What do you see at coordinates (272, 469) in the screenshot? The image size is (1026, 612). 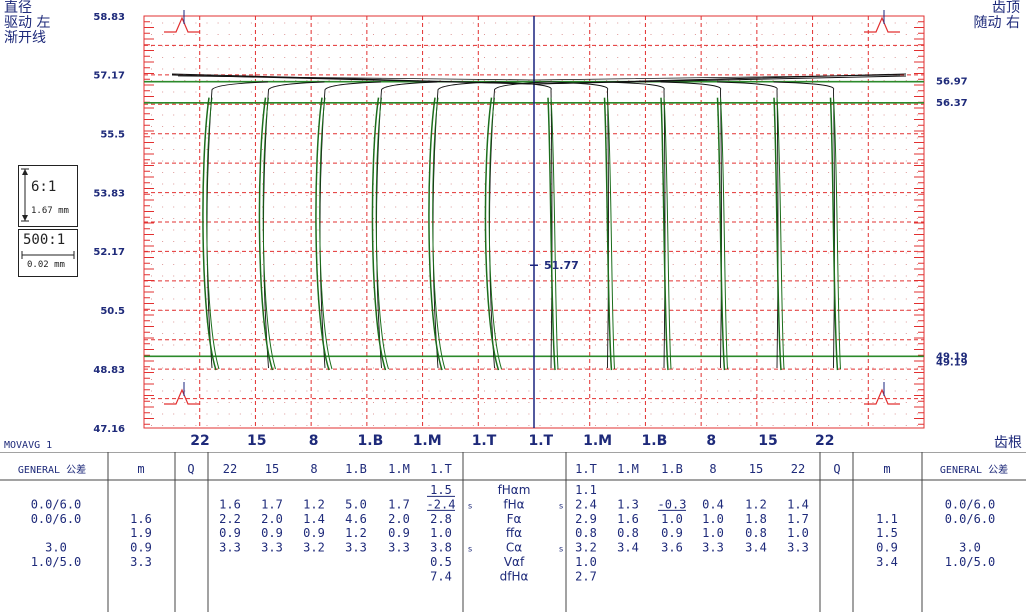 I see `left-header-tooth: 15` at bounding box center [272, 469].